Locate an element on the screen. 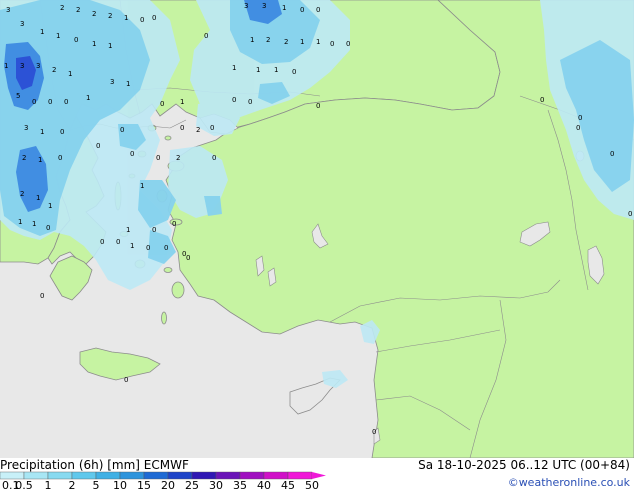 The height and width of the screenshot is (490, 634). precip-value-label: 5 is located at coordinates (18, 96).